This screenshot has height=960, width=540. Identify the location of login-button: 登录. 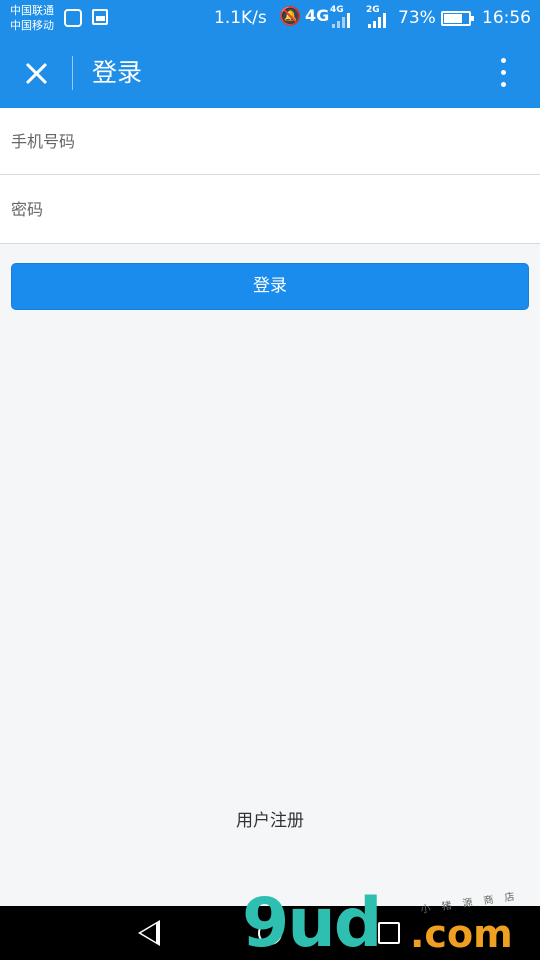
(270, 286).